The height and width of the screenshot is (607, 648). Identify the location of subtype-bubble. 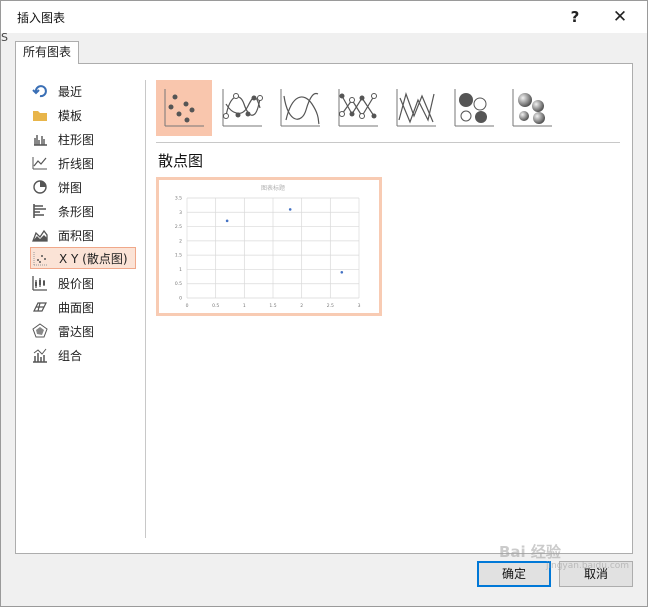
(474, 108).